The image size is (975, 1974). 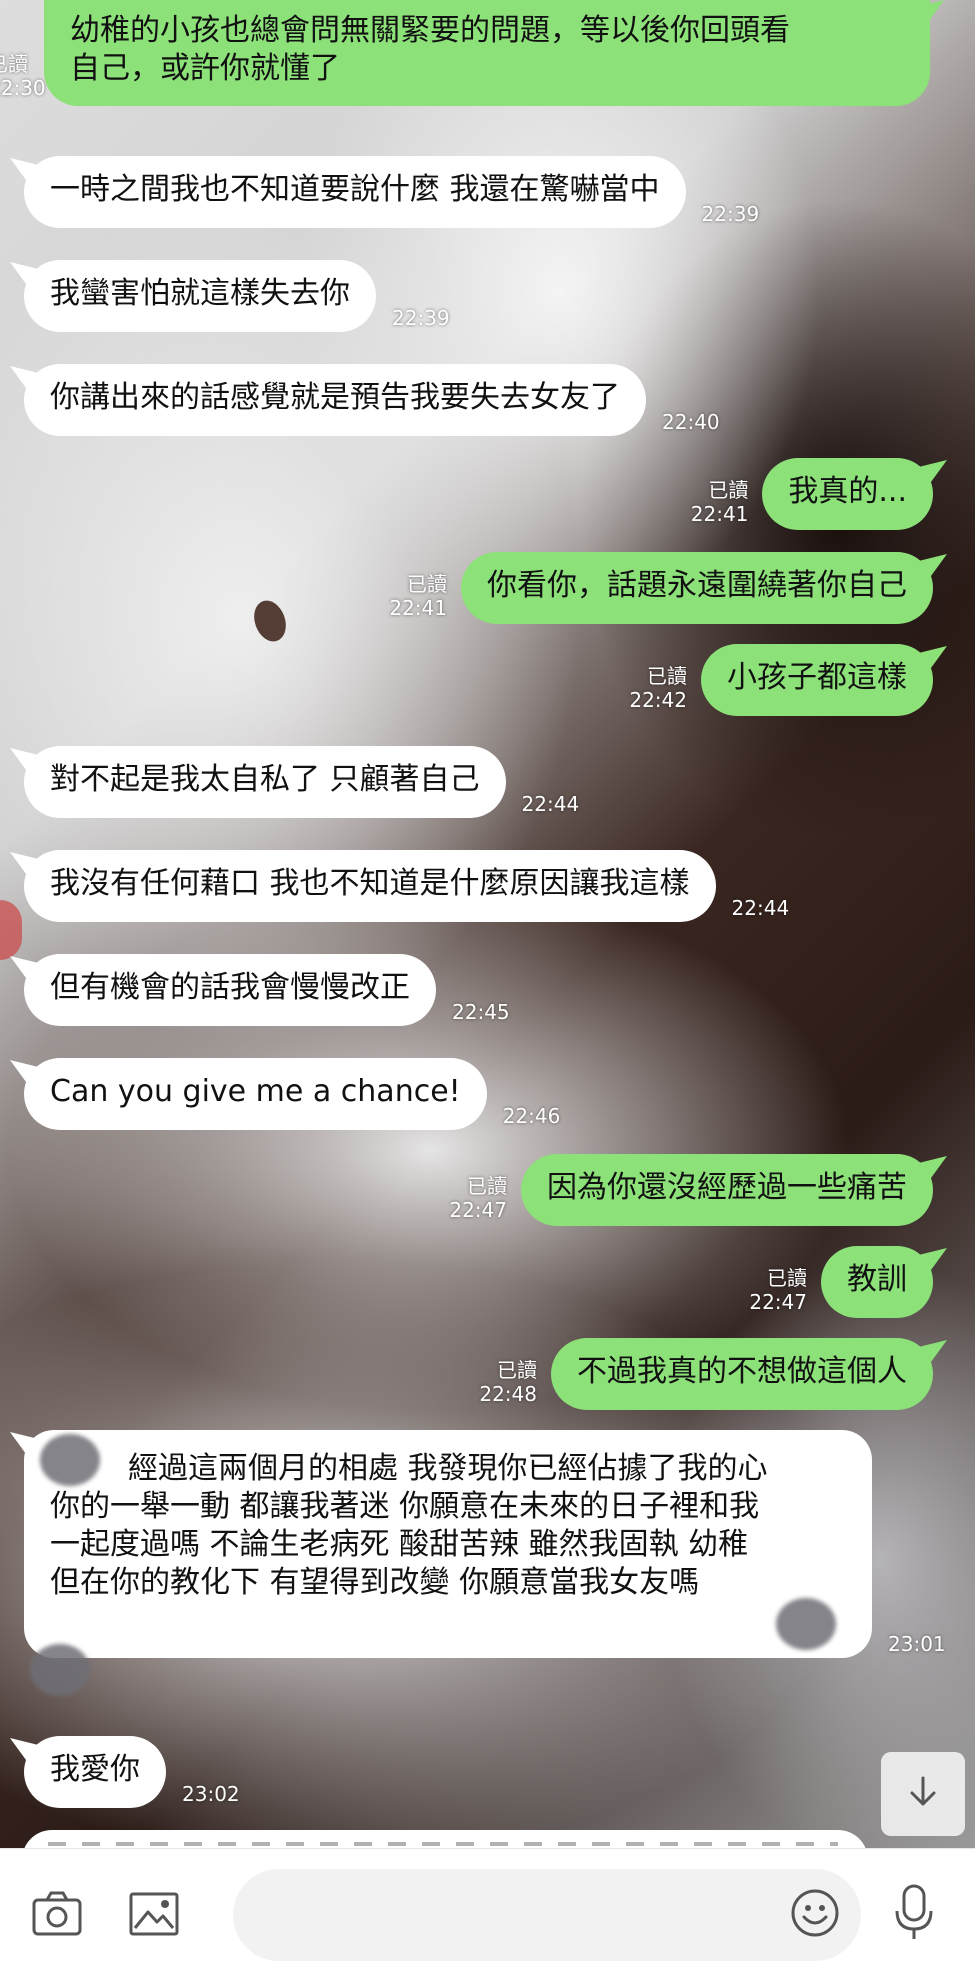 I want to click on message-meta: 已讀 22:30, so click(x=23, y=76).